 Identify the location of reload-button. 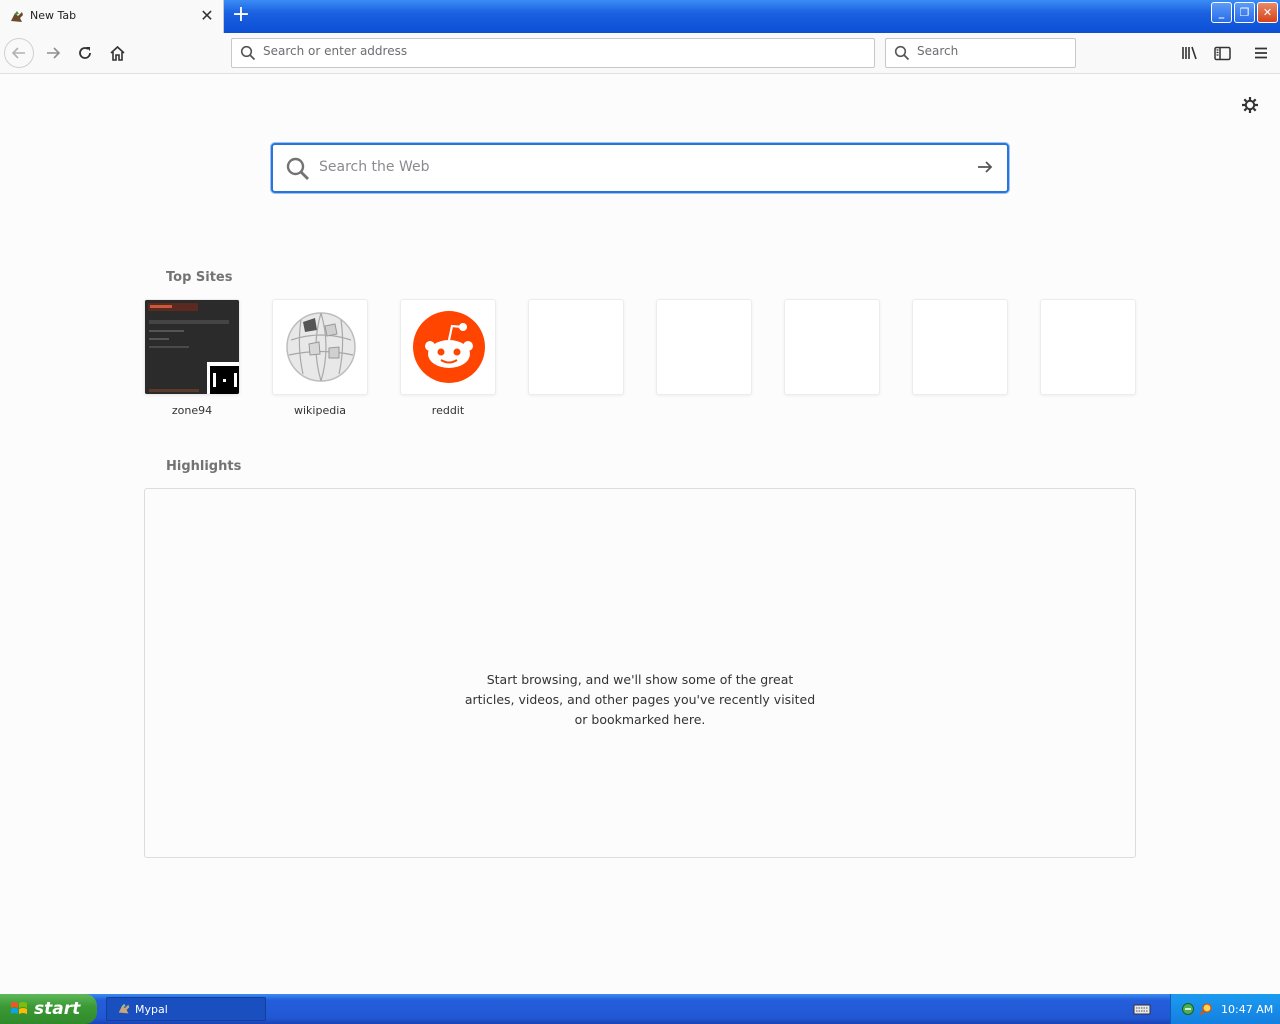
(85, 53).